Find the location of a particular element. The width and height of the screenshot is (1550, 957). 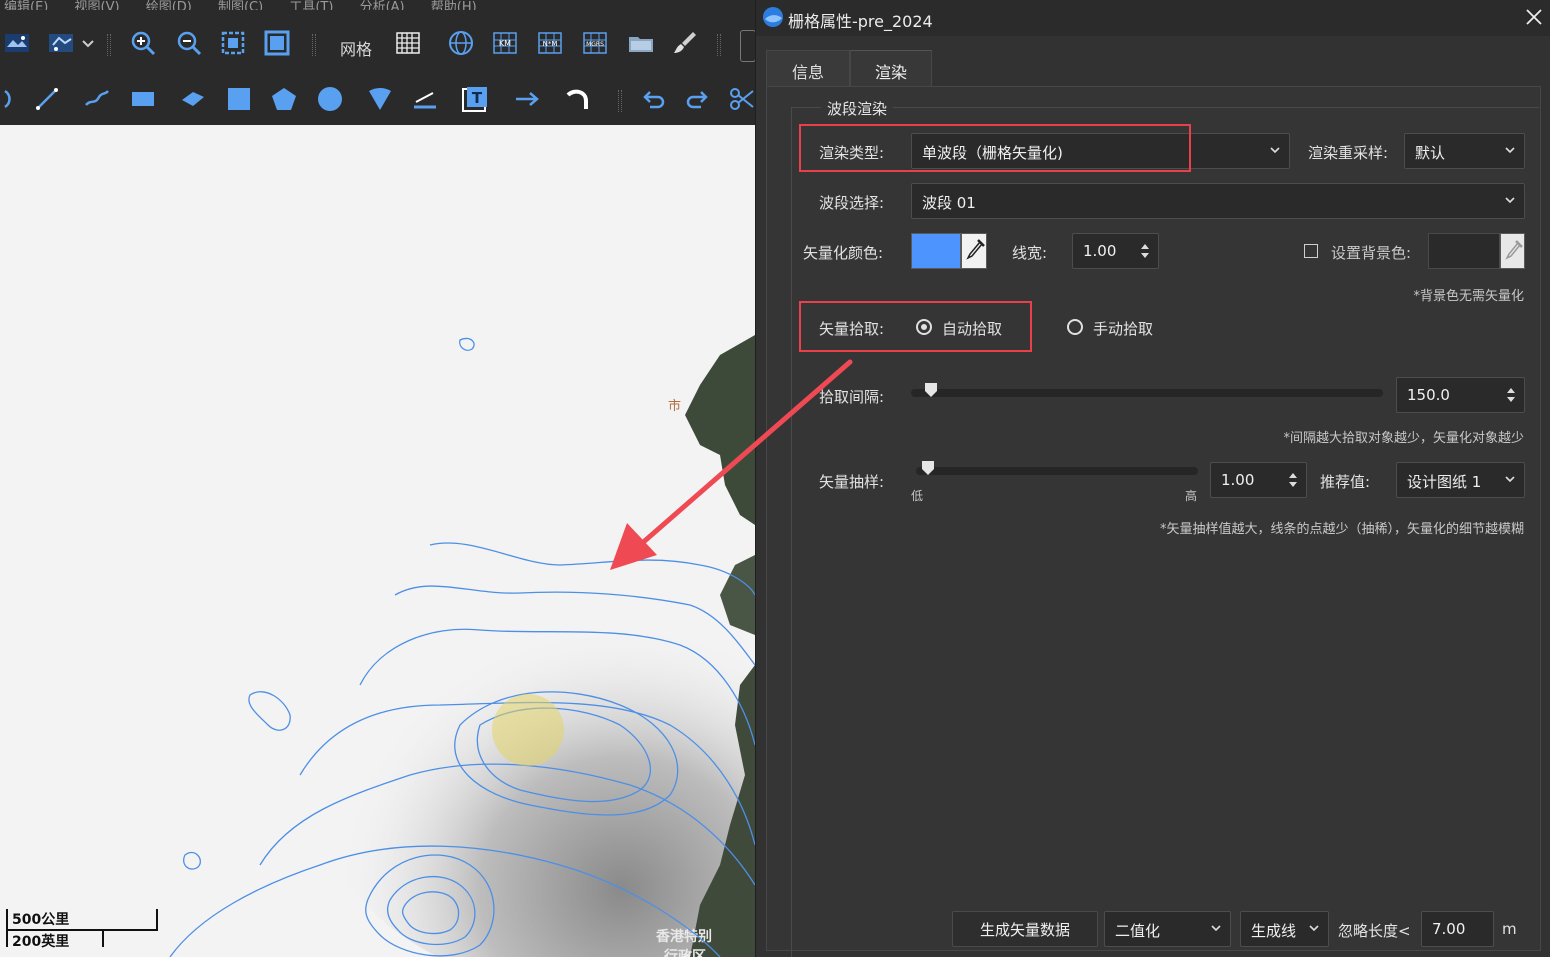

nm-grid-icon: N*M is located at coordinates (550, 43).